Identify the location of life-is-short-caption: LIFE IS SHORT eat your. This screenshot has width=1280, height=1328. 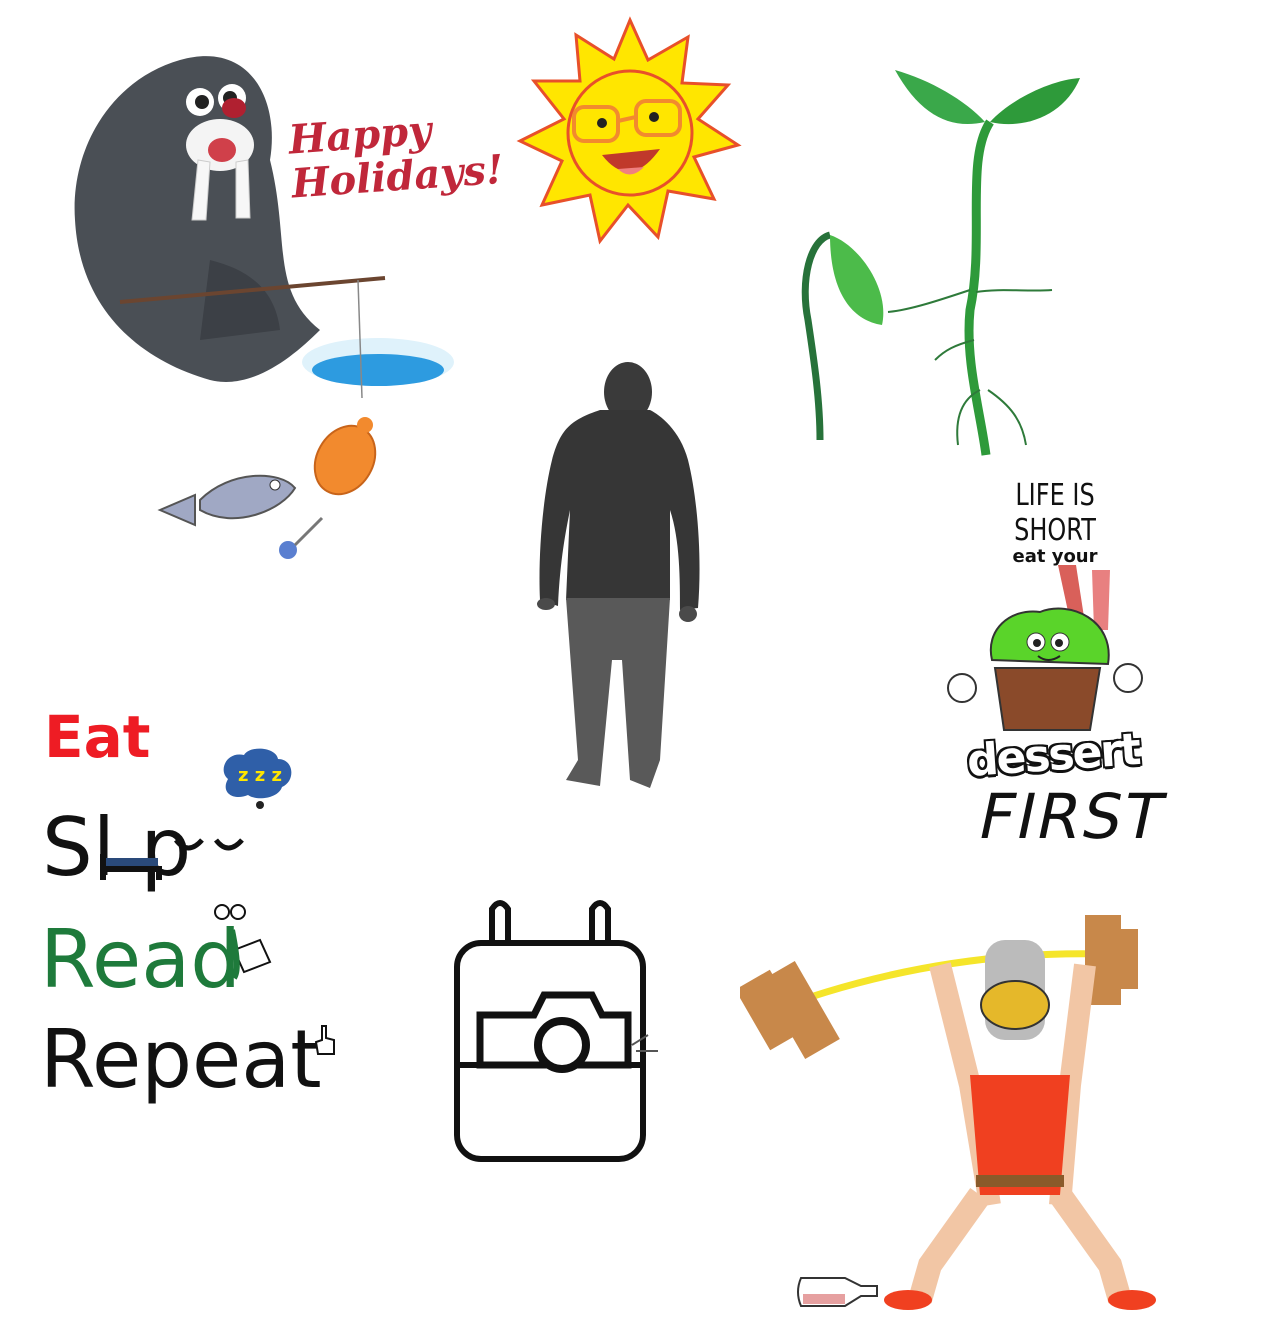
(1055, 522).